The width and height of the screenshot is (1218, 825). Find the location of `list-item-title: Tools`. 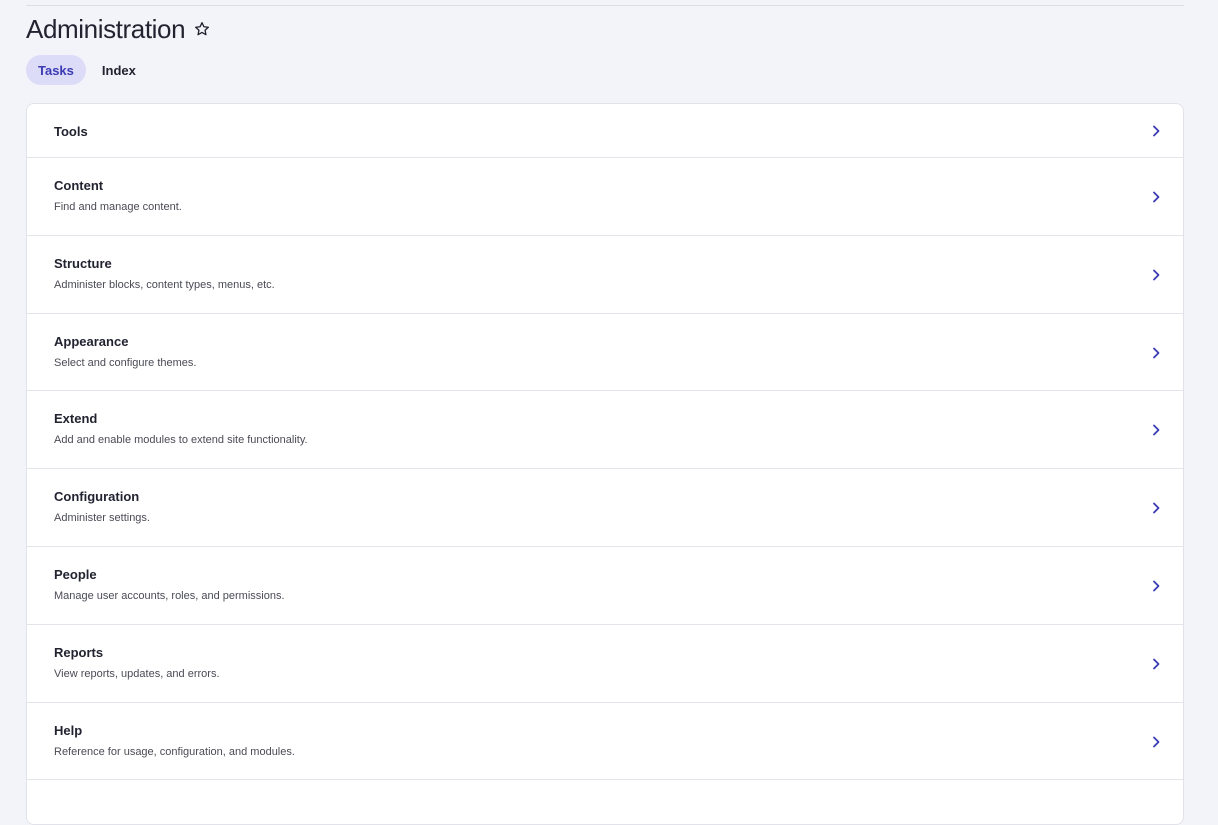

list-item-title: Tools is located at coordinates (71, 131).